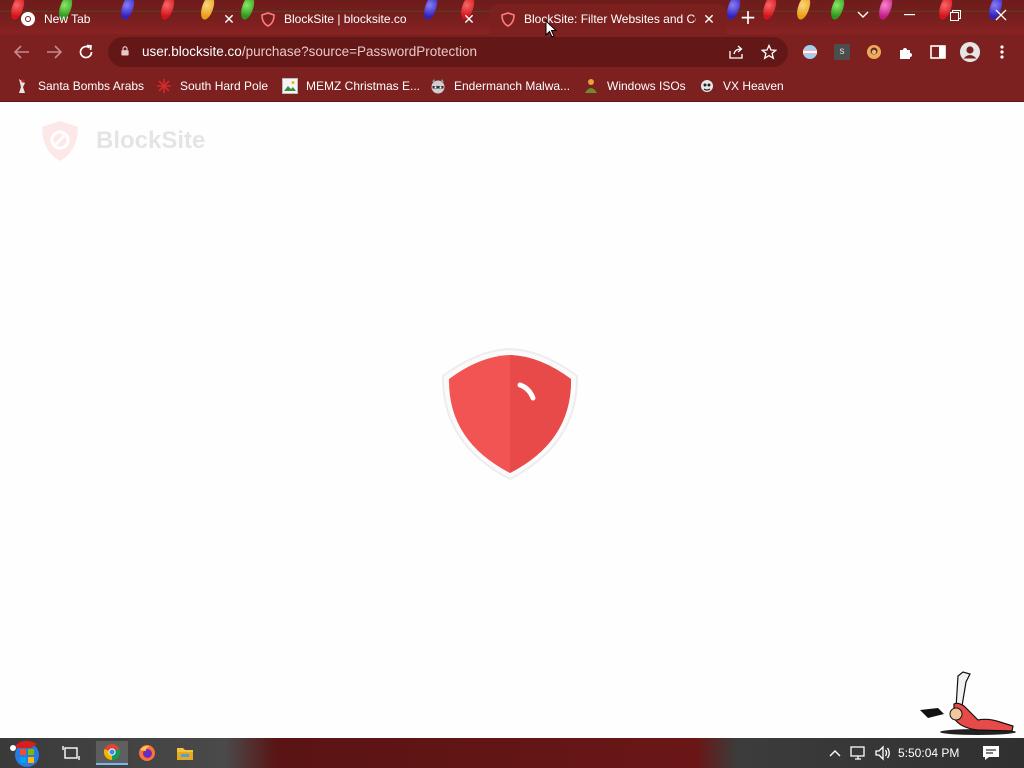 The image size is (1024, 768). Describe the element at coordinates (510, 414) in the screenshot. I see `loading-shield-icon` at that location.